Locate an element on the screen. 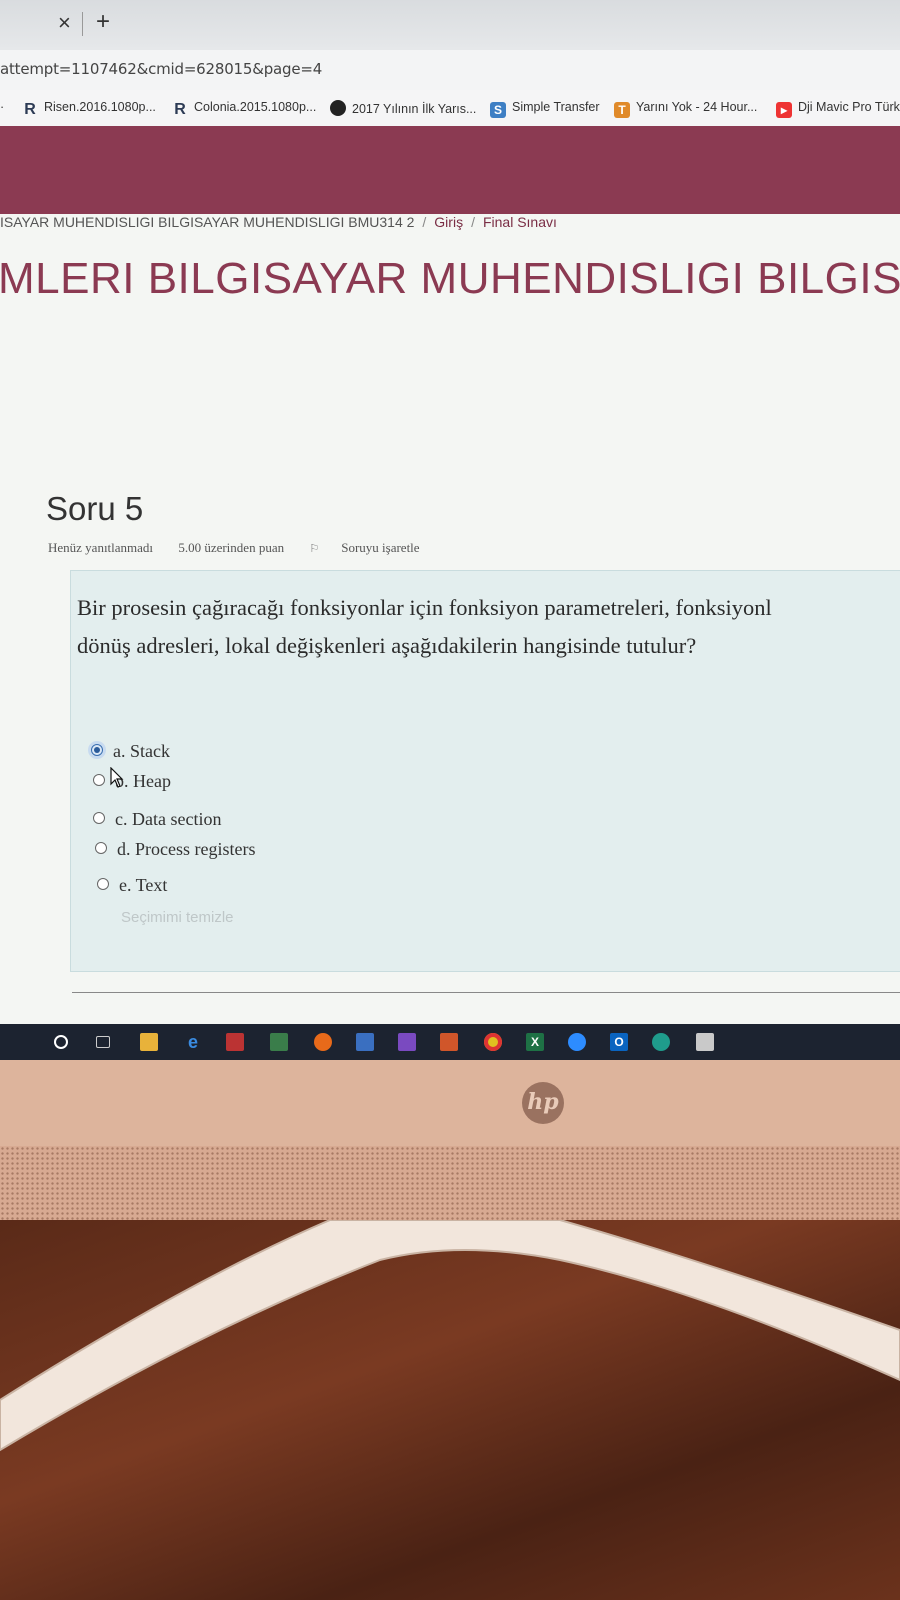  windows-taskbar: e X O is located at coordinates (450, 1042).